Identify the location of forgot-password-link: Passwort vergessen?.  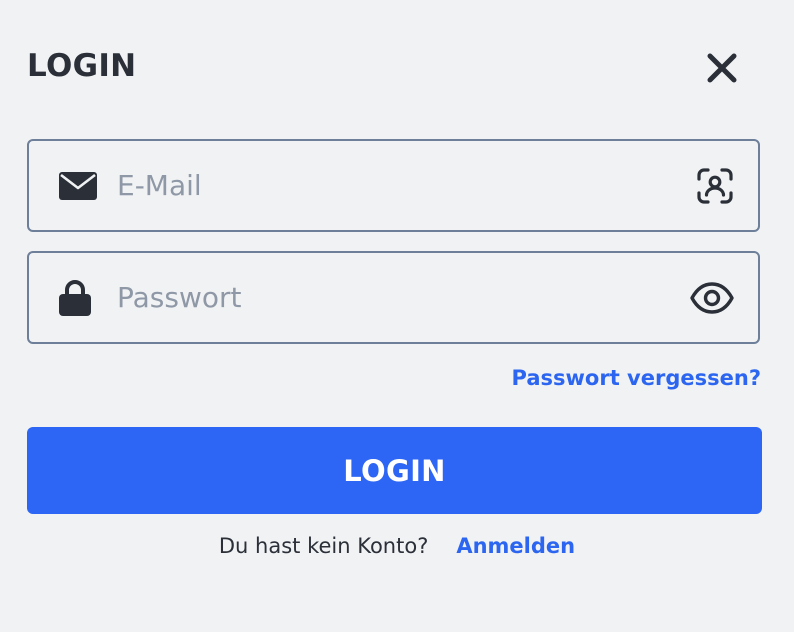
(636, 378).